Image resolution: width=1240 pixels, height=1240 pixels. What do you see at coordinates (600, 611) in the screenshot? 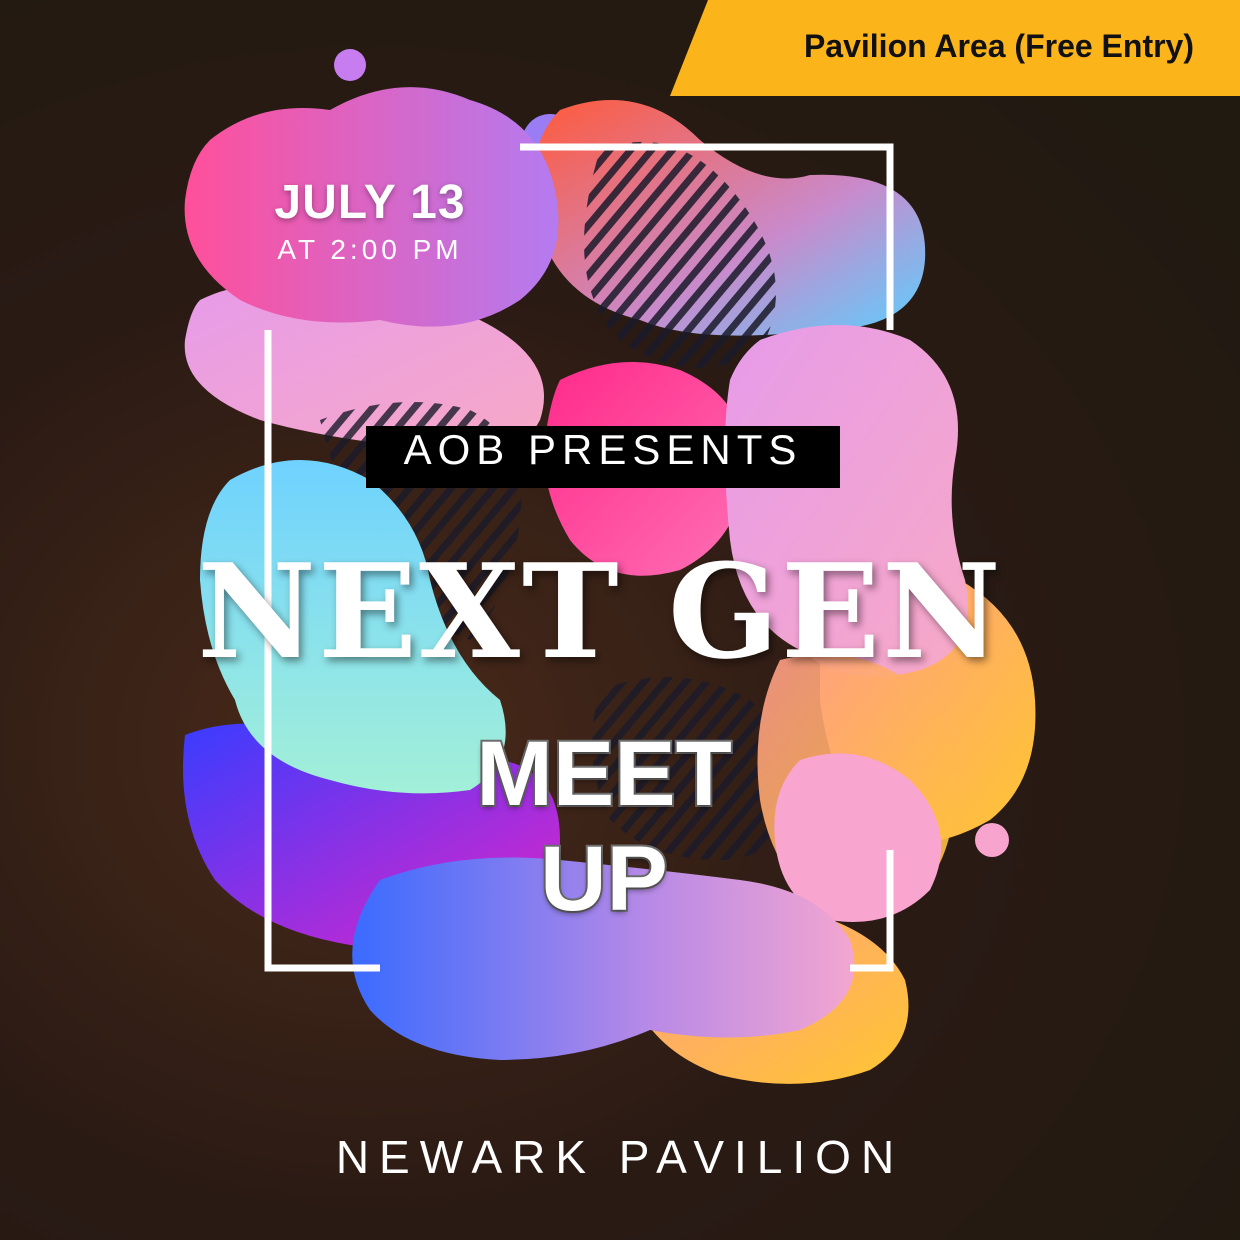
I see `event-title: NEXT GEN` at bounding box center [600, 611].